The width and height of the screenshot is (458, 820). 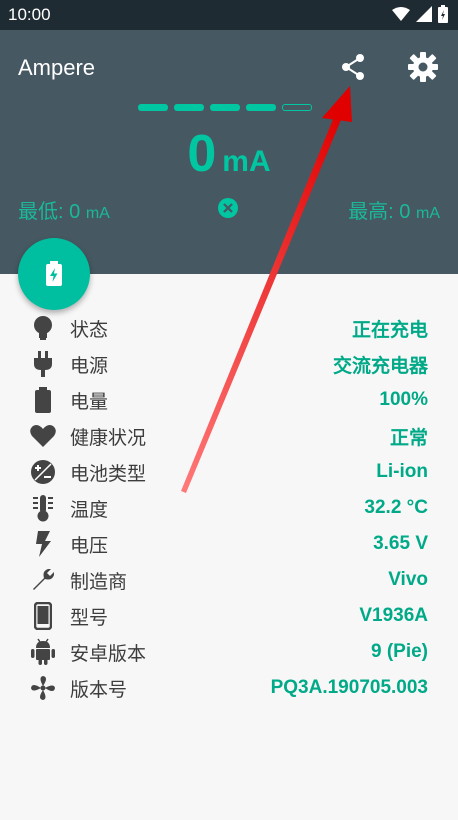 I want to click on info-label: 电量, so click(x=89, y=401).